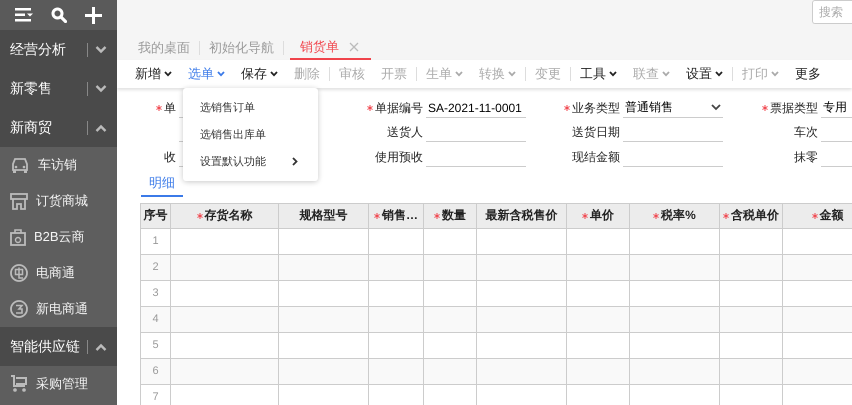 The width and height of the screenshot is (852, 405). I want to click on column-header: 规格型号, so click(324, 216).